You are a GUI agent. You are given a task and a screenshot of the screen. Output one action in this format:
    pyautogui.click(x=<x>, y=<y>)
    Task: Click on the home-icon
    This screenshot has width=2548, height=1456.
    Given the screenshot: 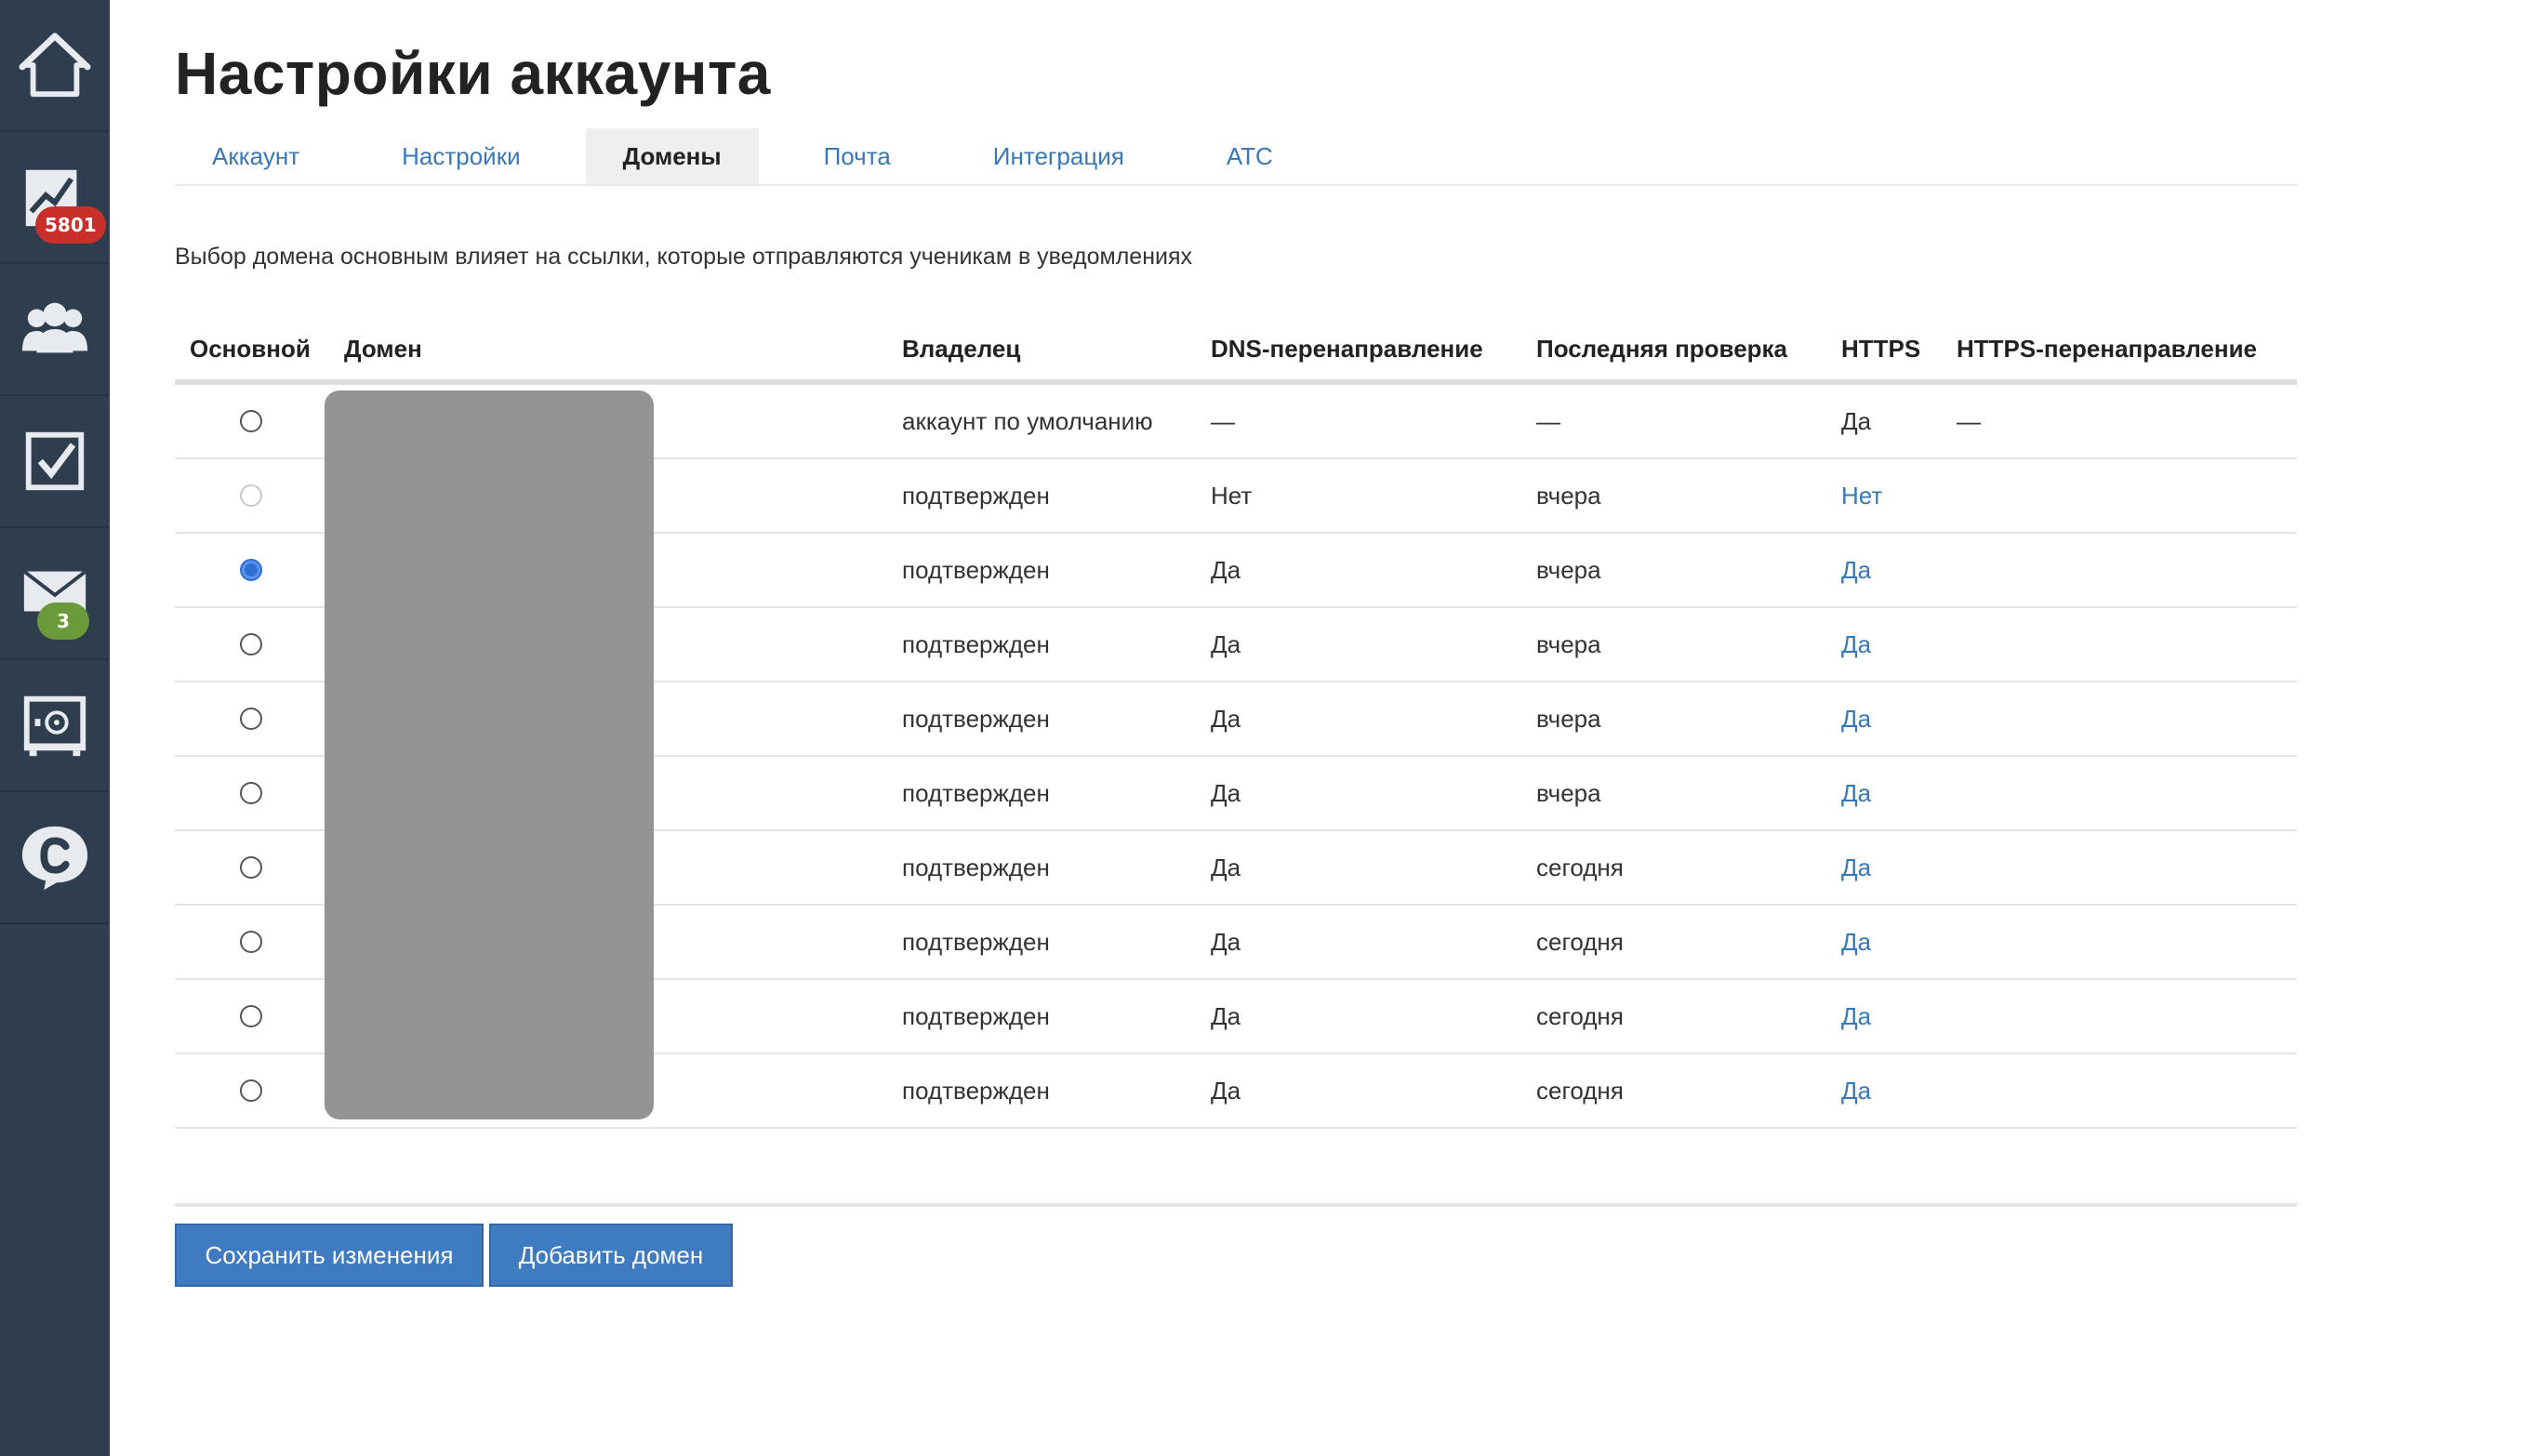 What is the action you would take?
    pyautogui.click(x=55, y=65)
    